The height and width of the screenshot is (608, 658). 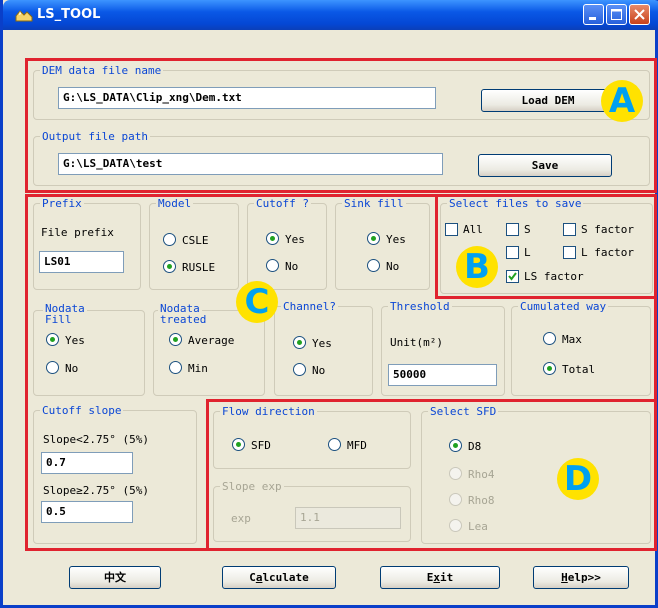 I want to click on close-icon, so click(x=639, y=14).